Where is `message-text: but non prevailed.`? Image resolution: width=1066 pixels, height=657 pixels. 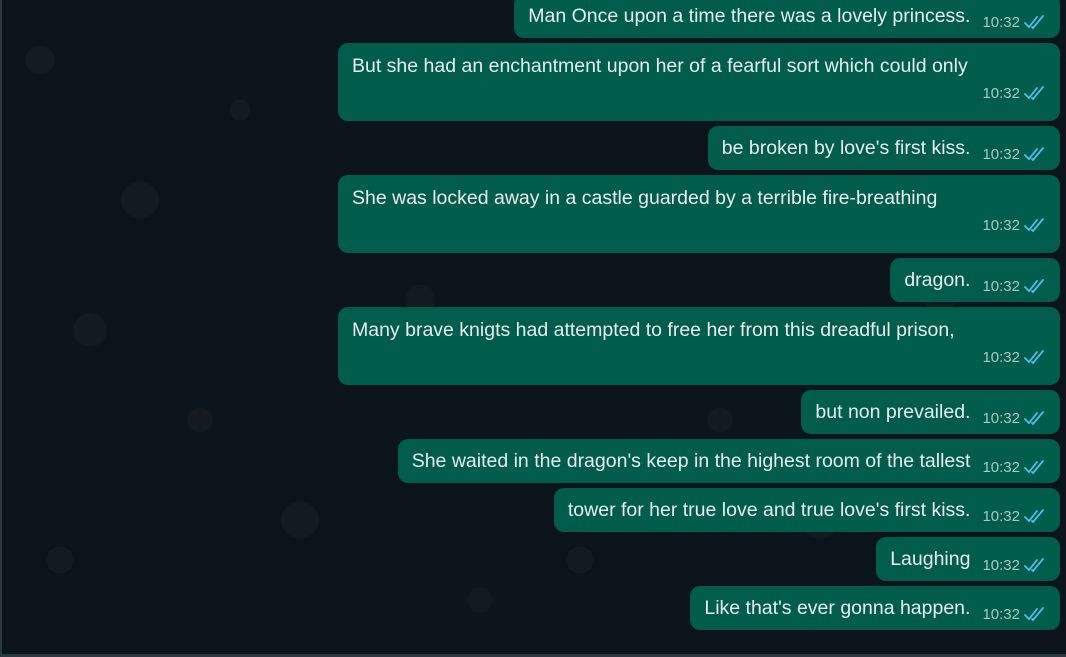 message-text: but non prevailed. is located at coordinates (893, 412).